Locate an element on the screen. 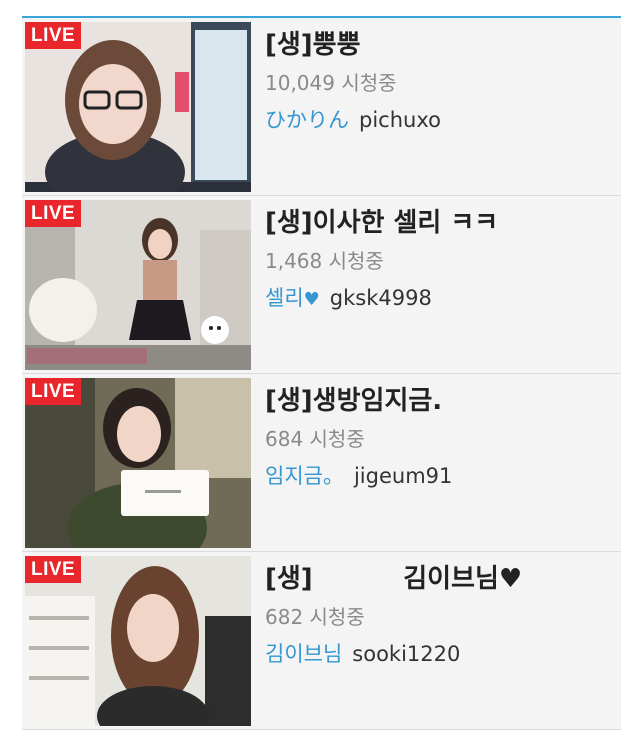 Image resolution: width=641 pixels, height=750 pixels. streamer-id: pichuxo is located at coordinates (400, 120).